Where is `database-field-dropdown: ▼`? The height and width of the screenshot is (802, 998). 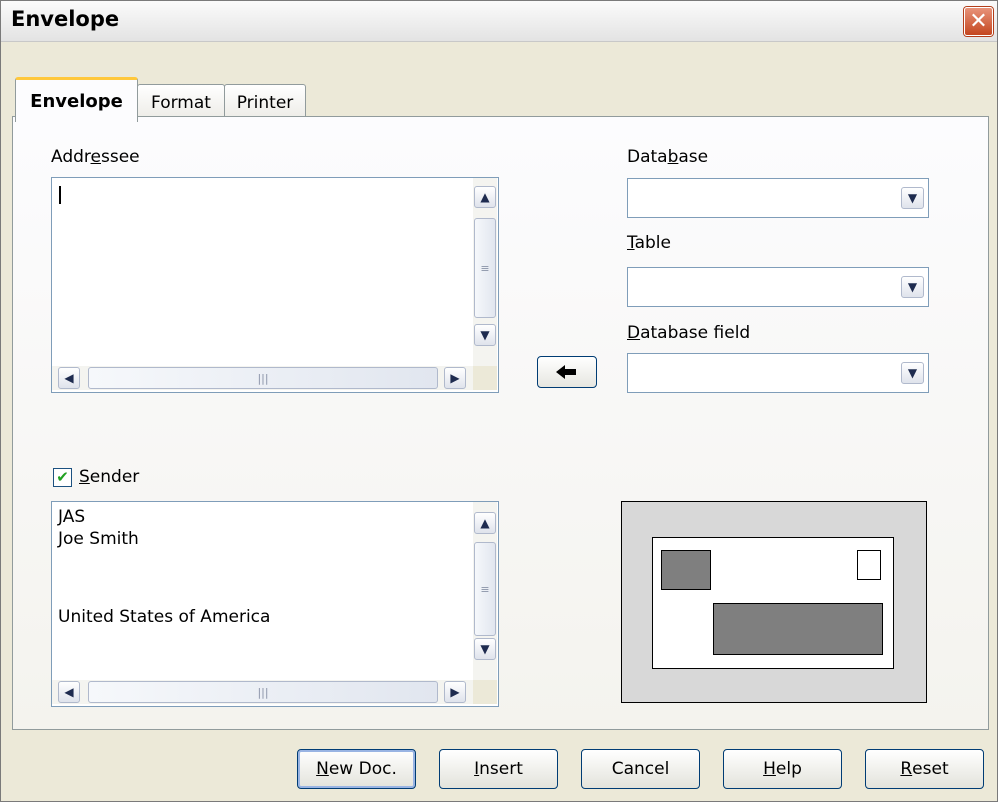
database-field-dropdown: ▼ is located at coordinates (778, 373).